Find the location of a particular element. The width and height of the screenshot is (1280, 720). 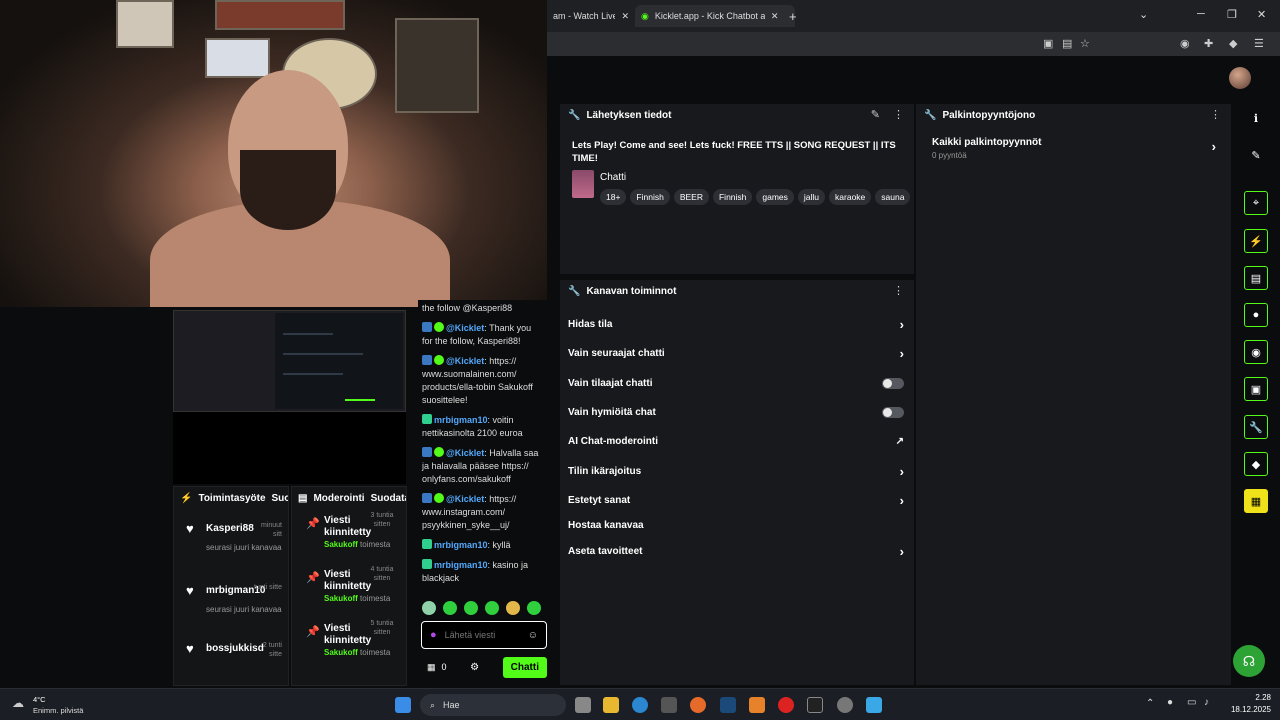

chat-input: ● Lähetä viesti ☺ is located at coordinates (484, 635).